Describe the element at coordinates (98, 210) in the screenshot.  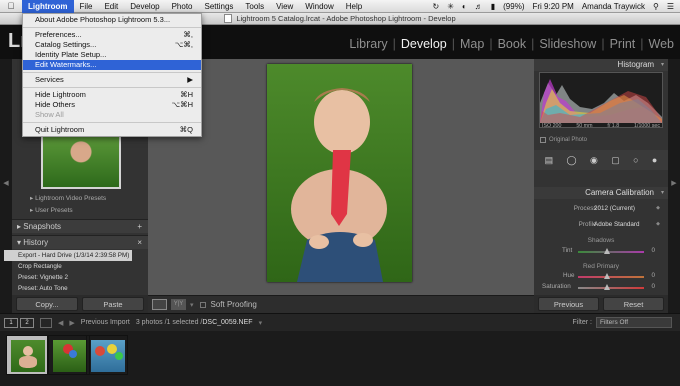
I see `preset-folder: ▸ User Presets` at that location.